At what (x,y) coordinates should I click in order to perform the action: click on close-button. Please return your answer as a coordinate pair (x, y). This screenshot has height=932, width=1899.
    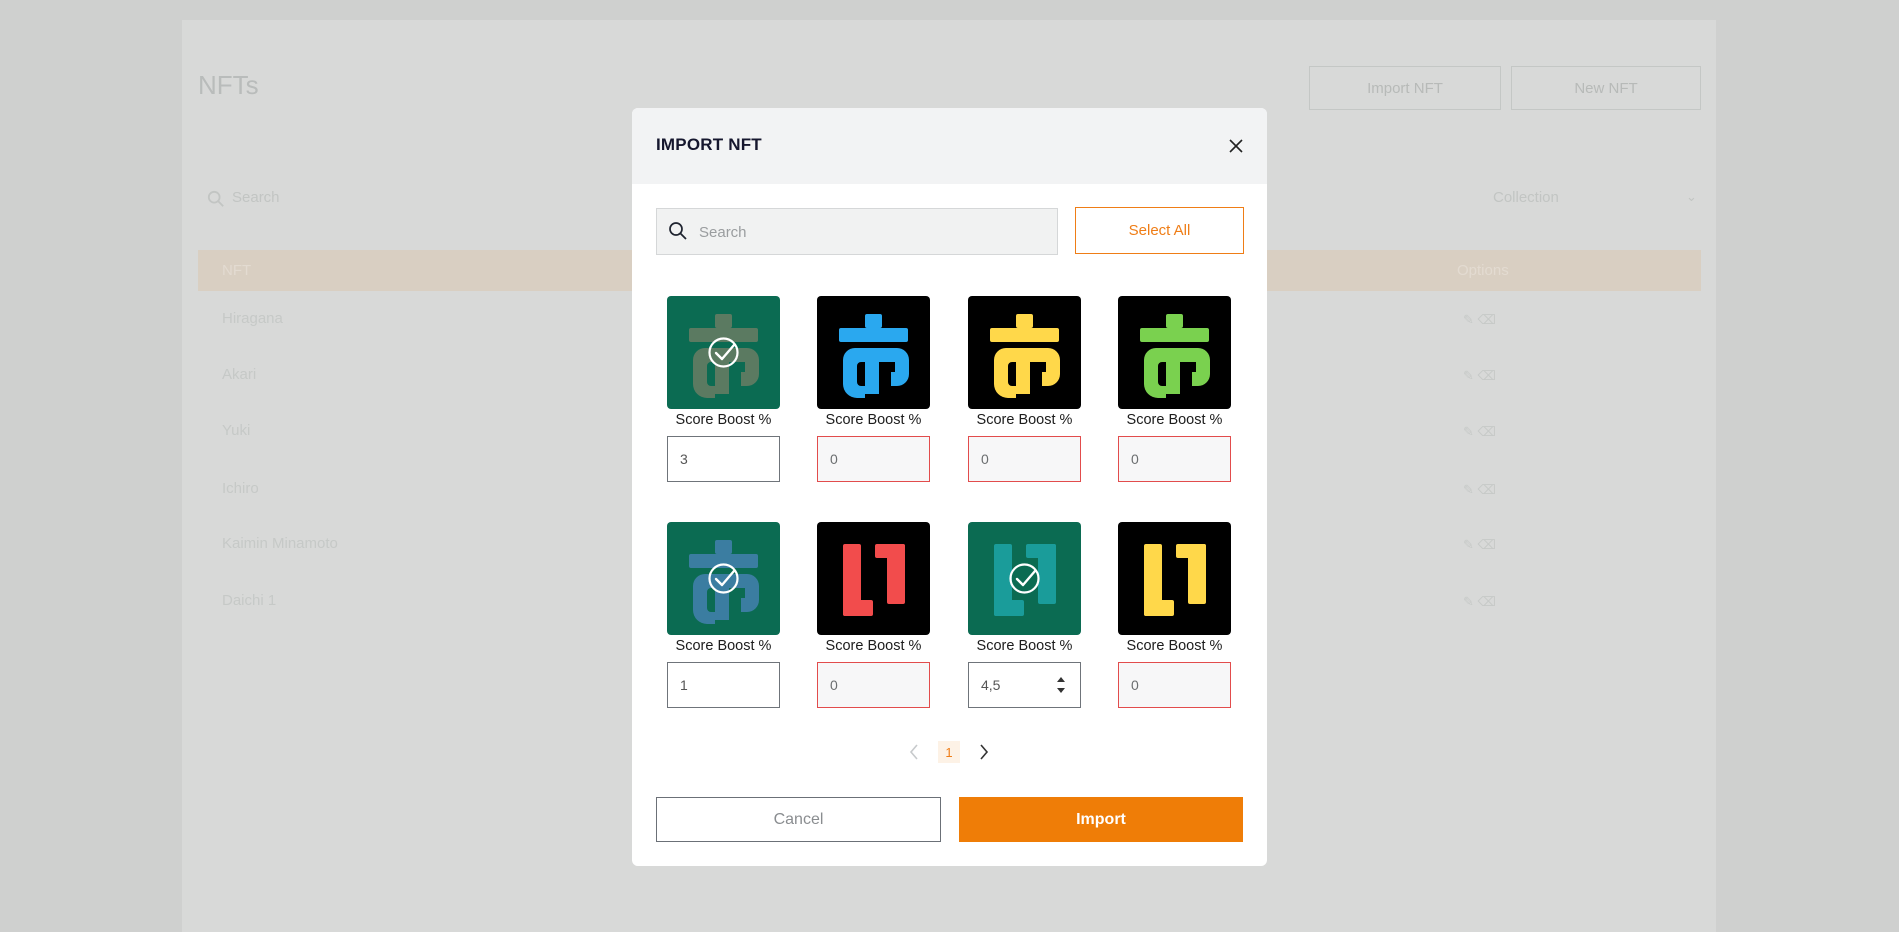
    Looking at the image, I should click on (1236, 146).